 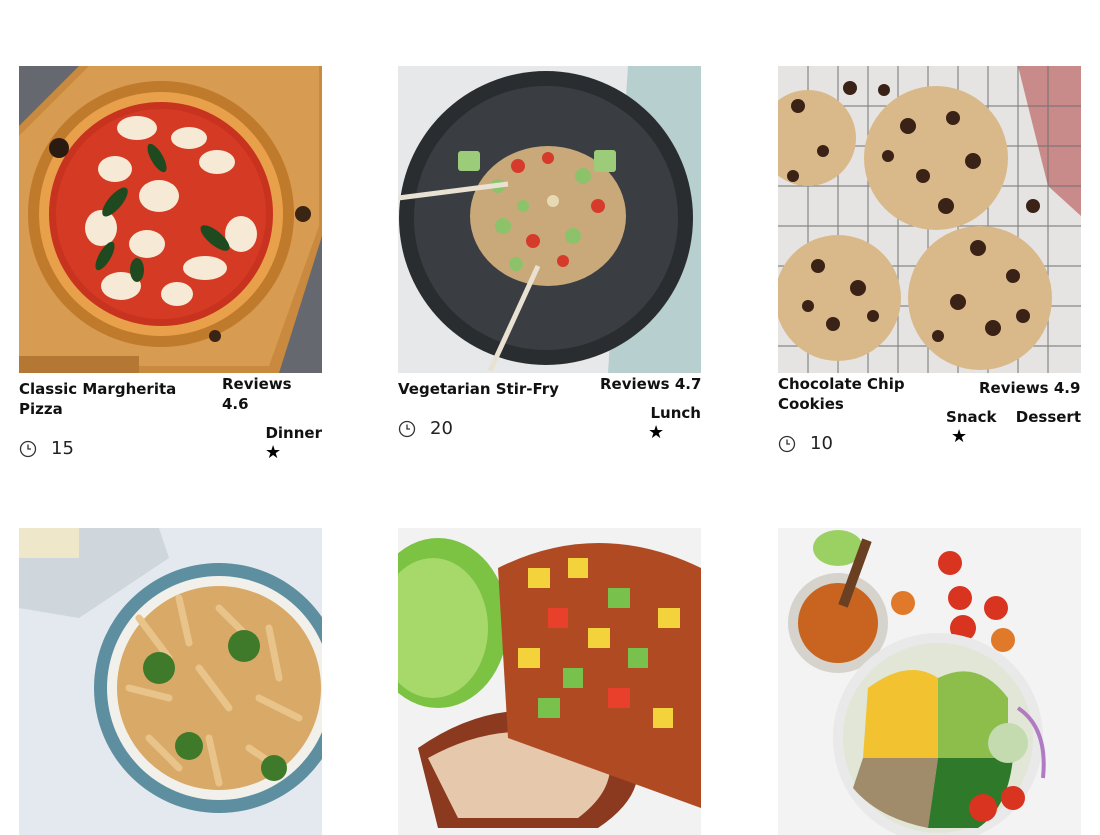 I want to click on recipe-image-chicken, so click(x=549, y=681).